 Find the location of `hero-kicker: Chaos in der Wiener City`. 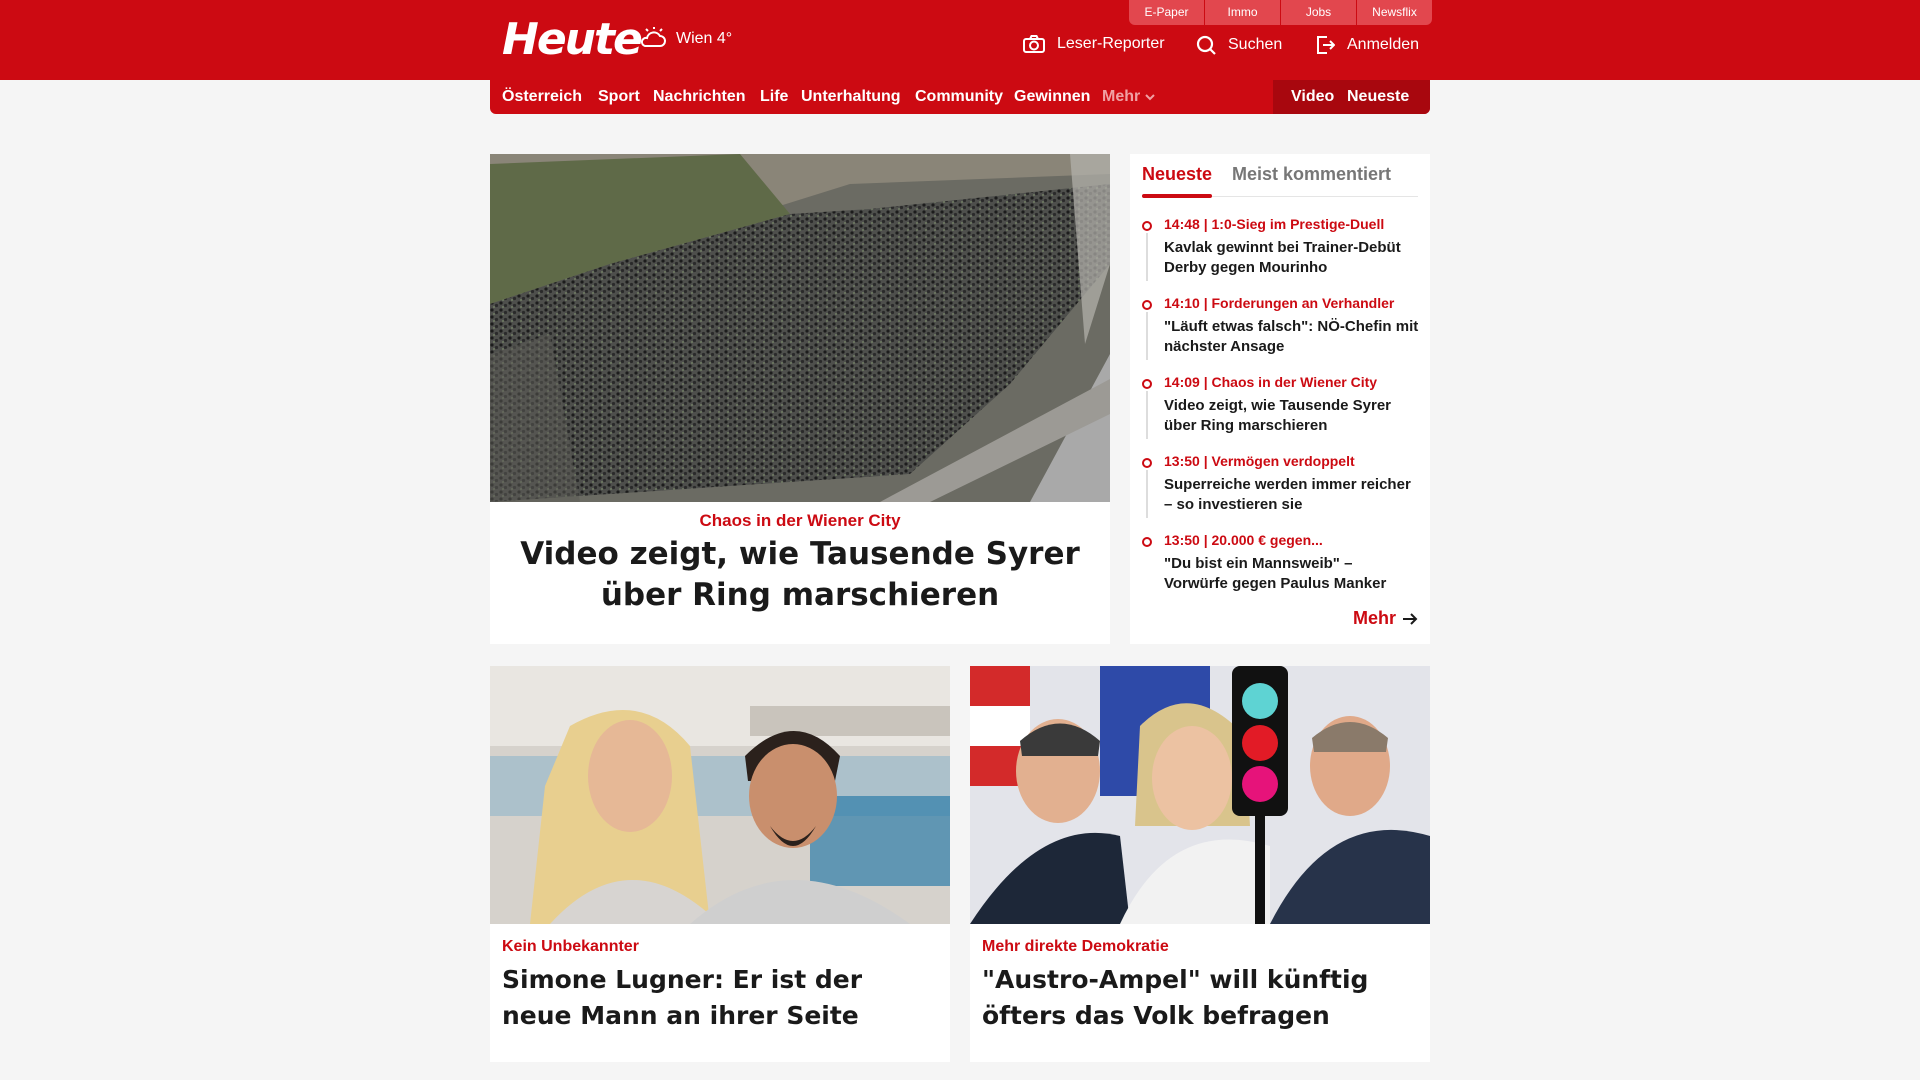

hero-kicker: Chaos in der Wiener City is located at coordinates (800, 521).